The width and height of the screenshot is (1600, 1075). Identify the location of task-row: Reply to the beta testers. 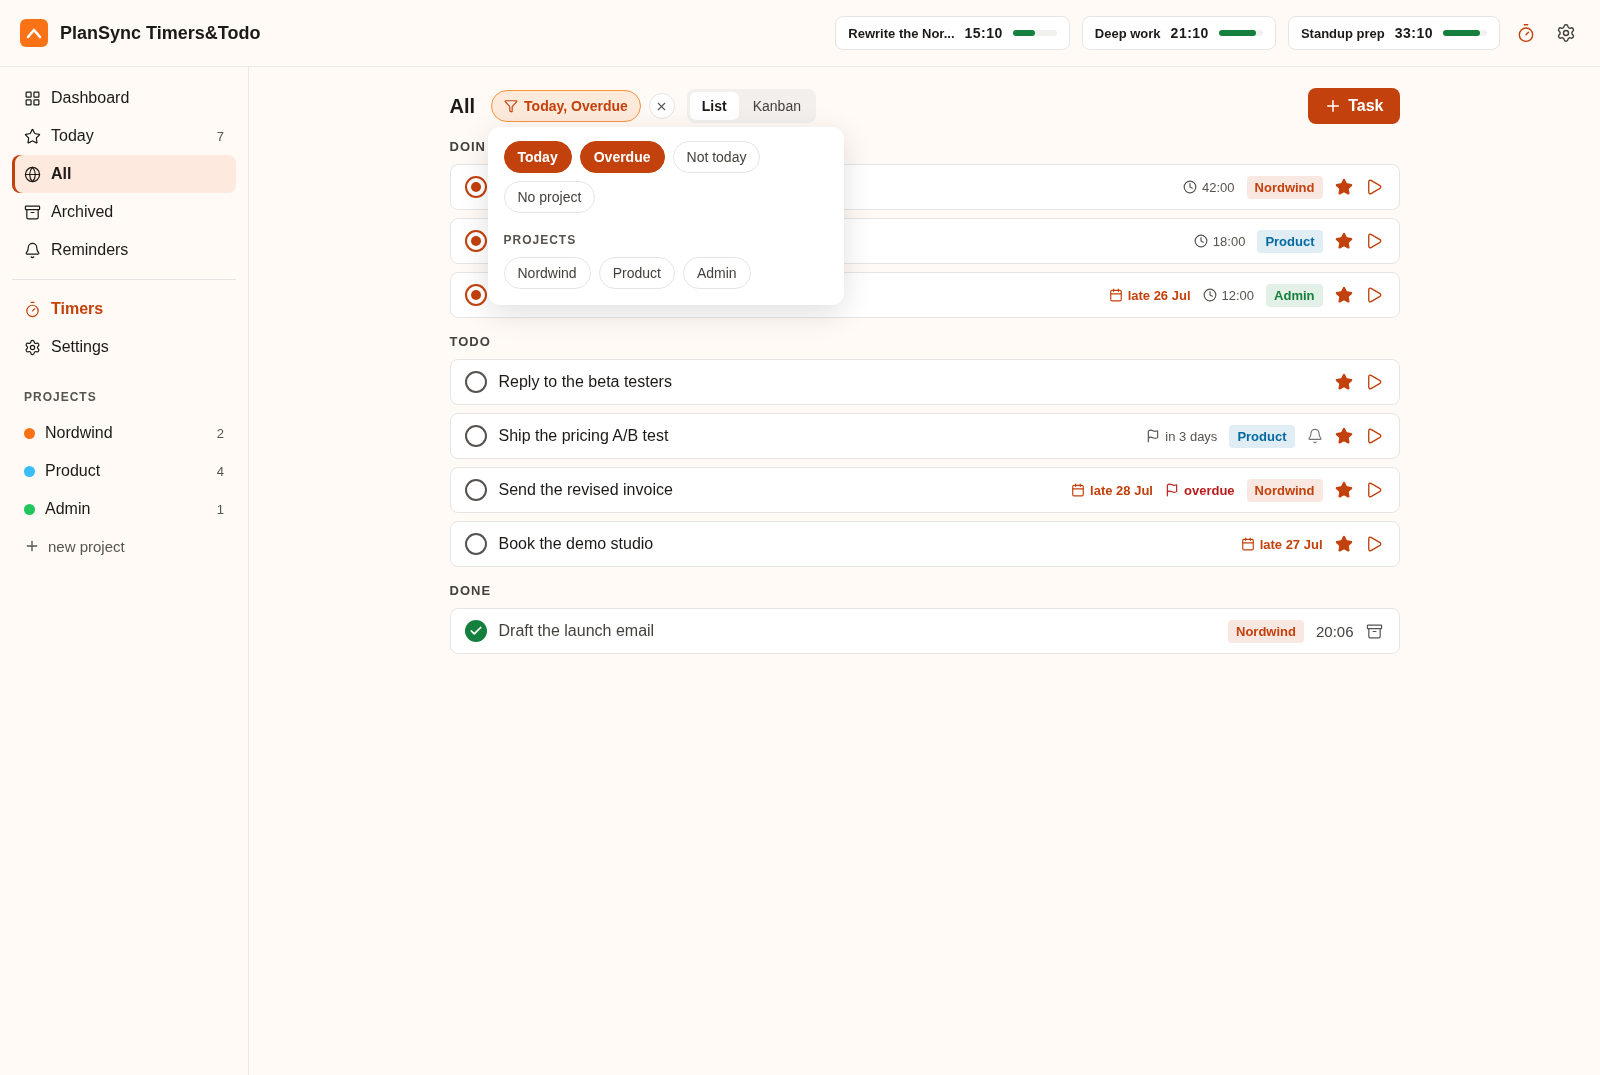
(924, 382).